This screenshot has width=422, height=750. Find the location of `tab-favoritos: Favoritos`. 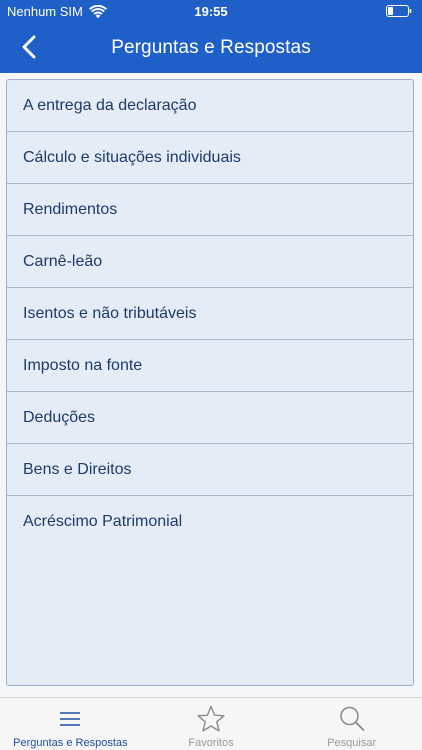

tab-favoritos: Favoritos is located at coordinates (211, 724).